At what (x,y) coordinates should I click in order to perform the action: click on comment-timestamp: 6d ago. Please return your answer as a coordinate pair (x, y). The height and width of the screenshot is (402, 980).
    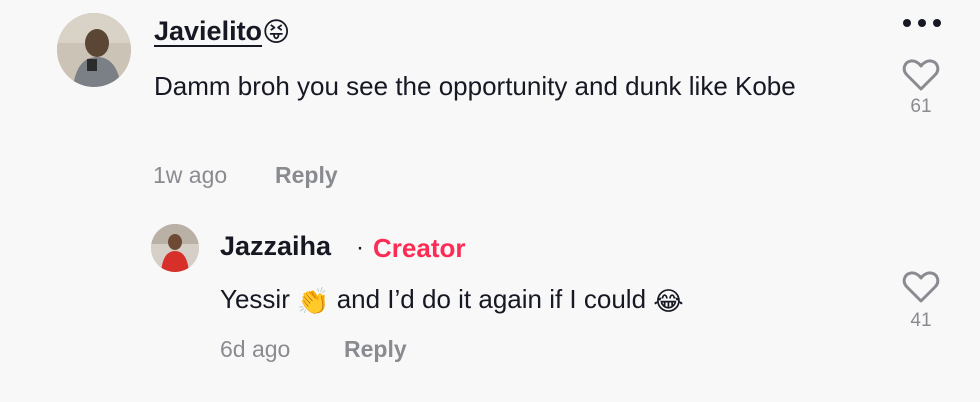
    Looking at the image, I should click on (255, 349).